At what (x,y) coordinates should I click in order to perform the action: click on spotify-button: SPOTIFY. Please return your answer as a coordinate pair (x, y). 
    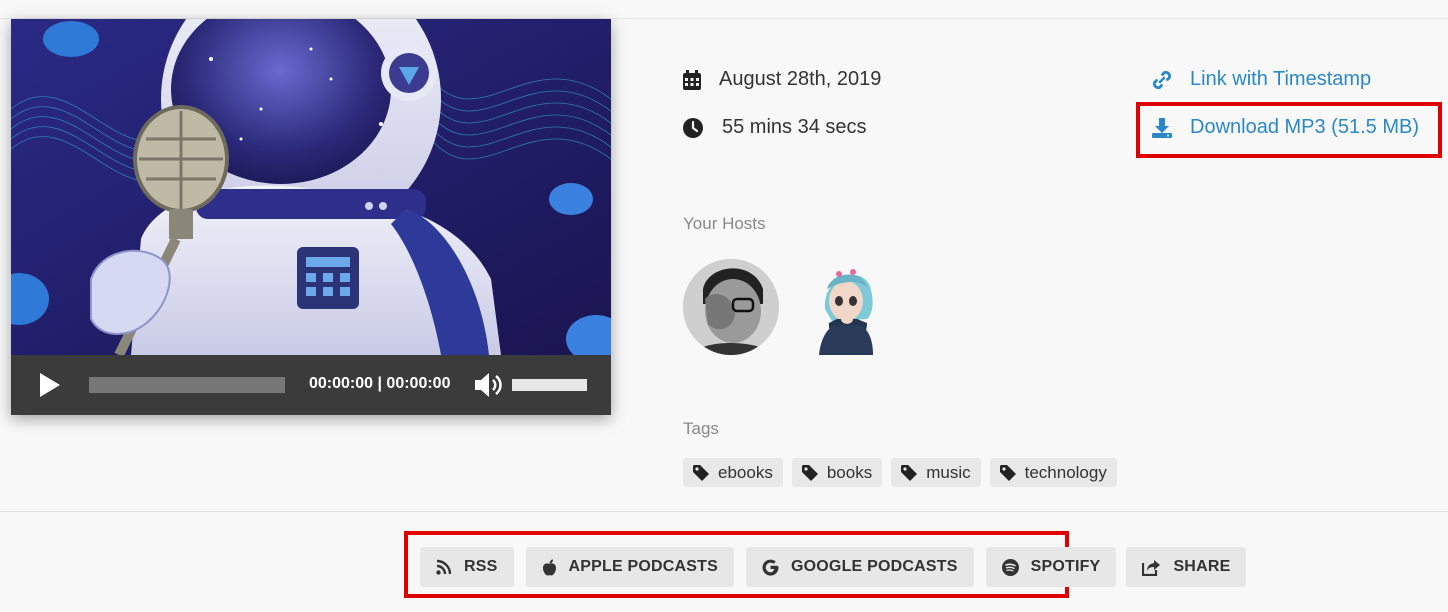
    Looking at the image, I should click on (1051, 567).